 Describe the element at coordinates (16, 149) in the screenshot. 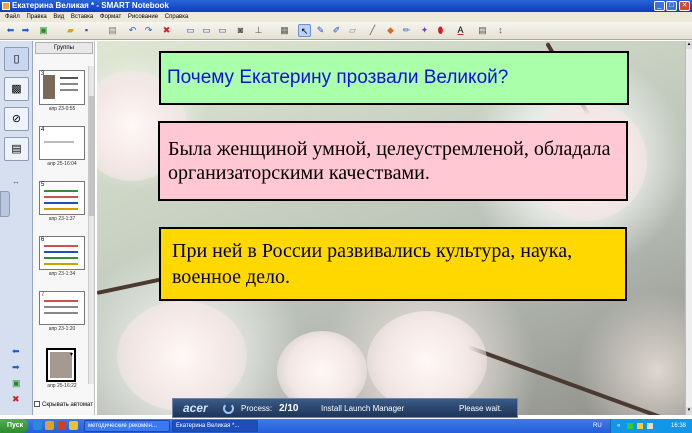

I see `properties-tab: ▤` at that location.